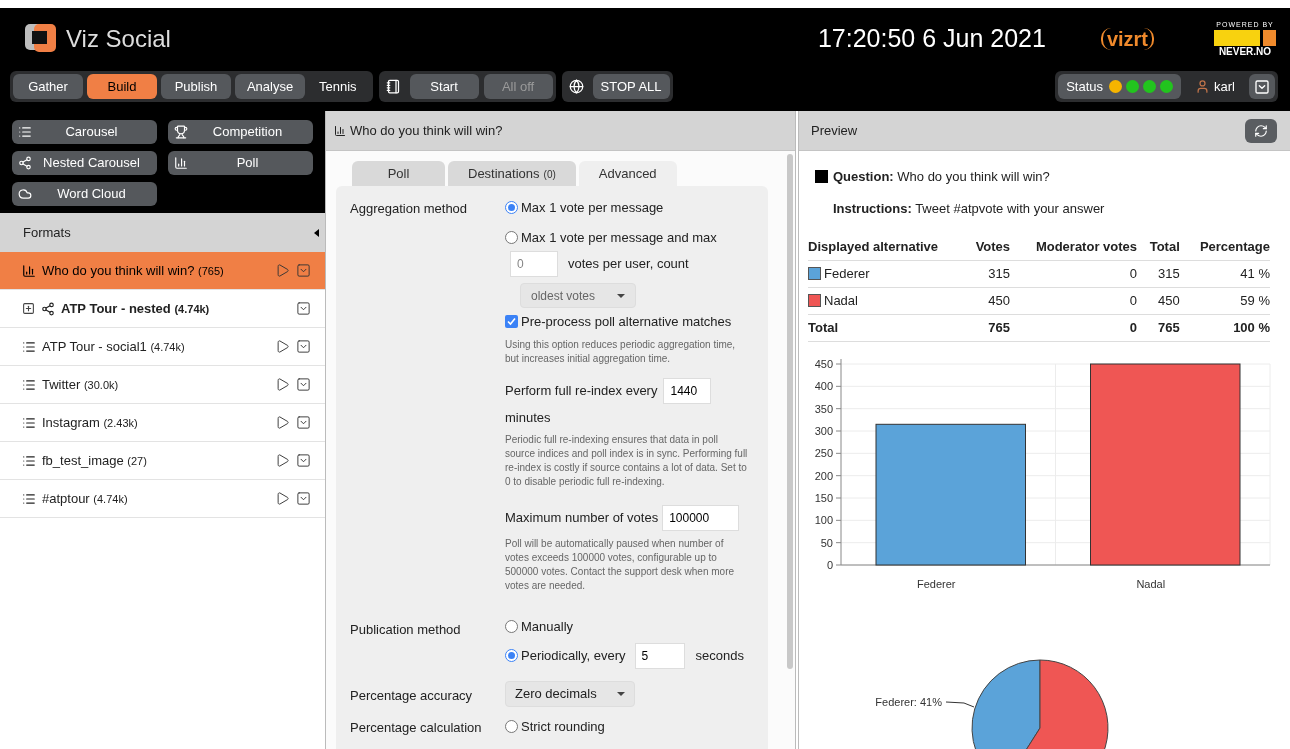 The height and width of the screenshot is (749, 1290). I want to click on editor-tab: Poll, so click(398, 173).